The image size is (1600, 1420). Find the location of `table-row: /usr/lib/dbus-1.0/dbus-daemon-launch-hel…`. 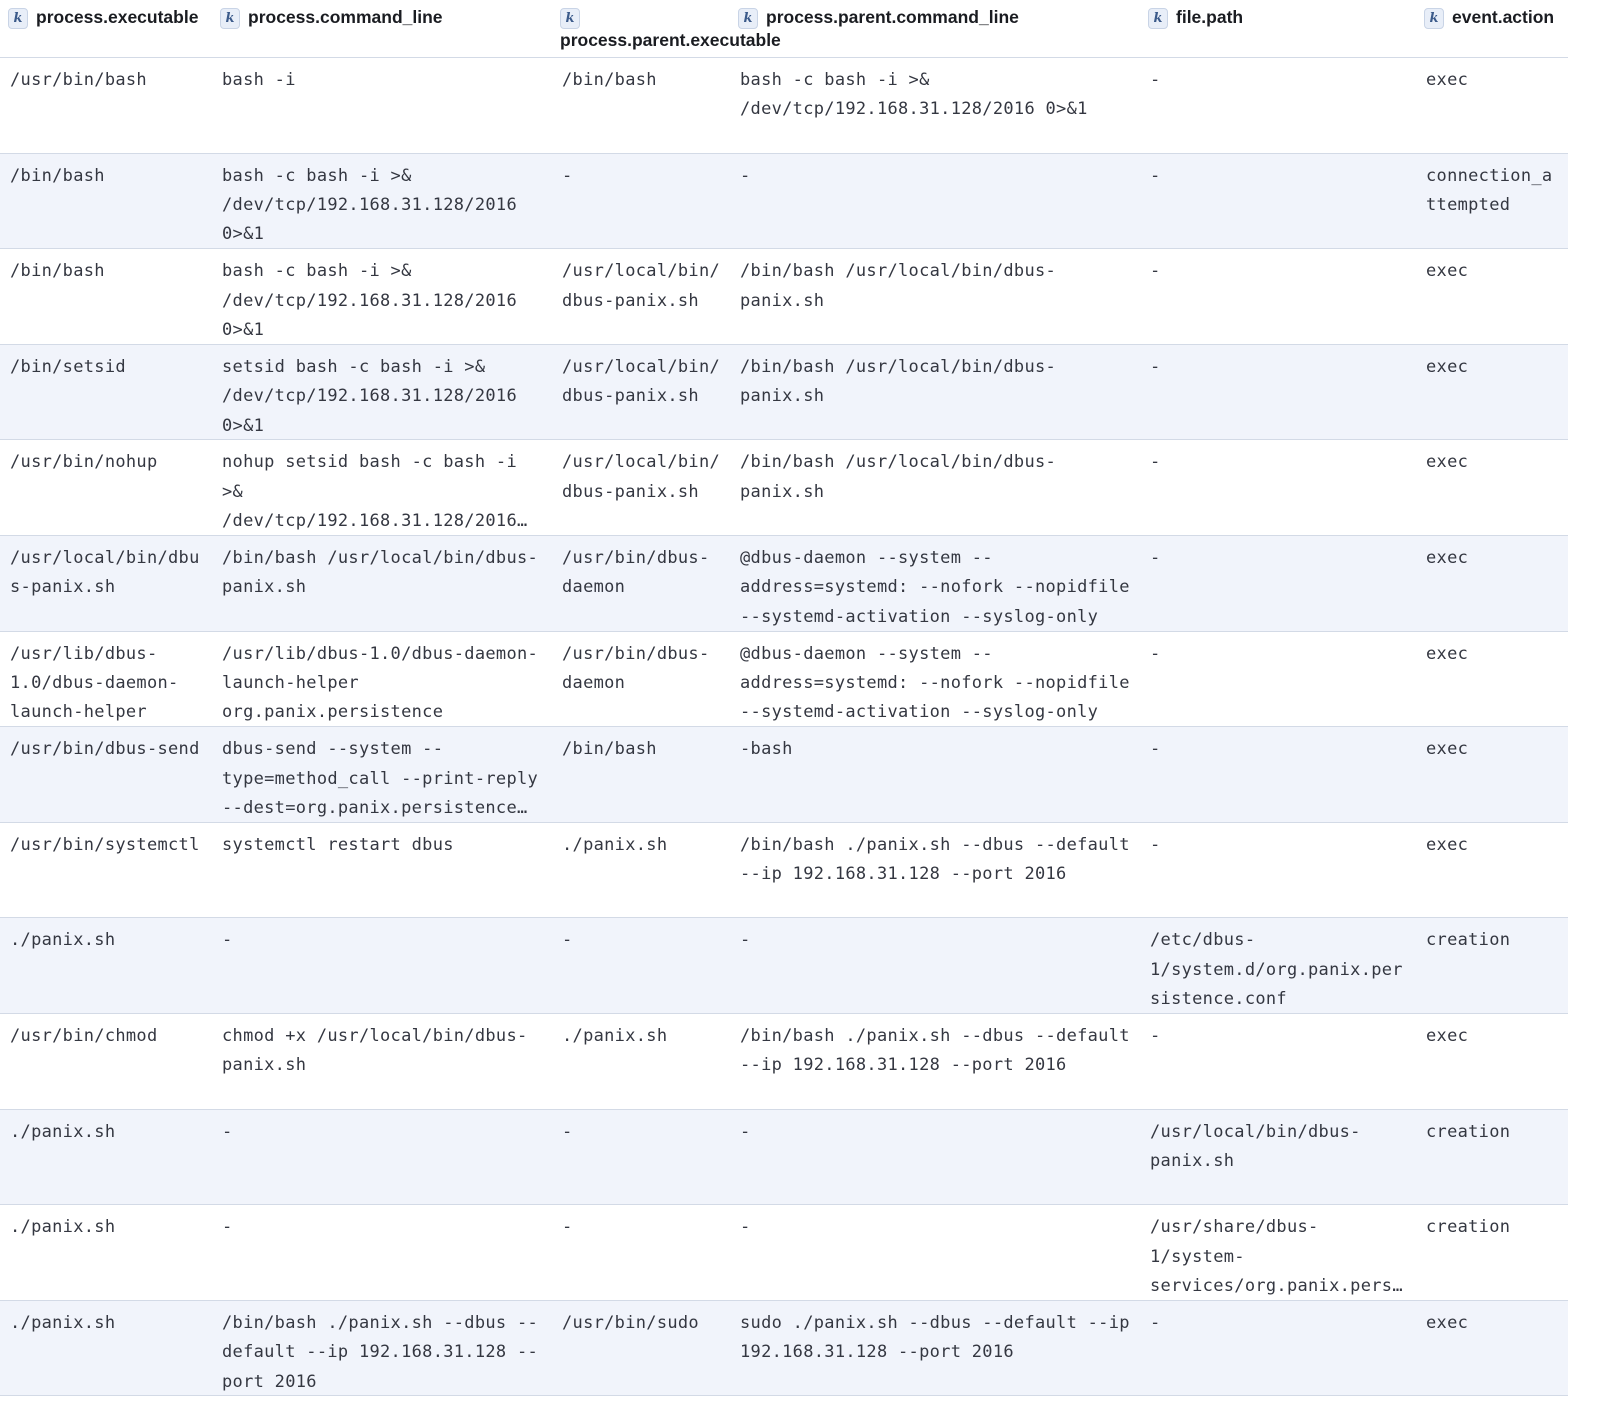

table-row: /usr/lib/dbus-1.0/dbus-daemon-launch-hel… is located at coordinates (784, 680).